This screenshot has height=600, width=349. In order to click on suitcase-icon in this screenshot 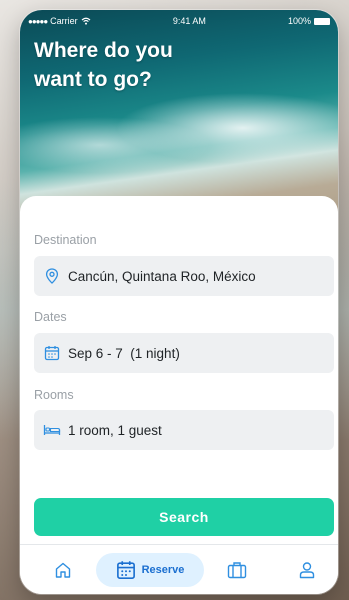, I will do `click(237, 570)`.